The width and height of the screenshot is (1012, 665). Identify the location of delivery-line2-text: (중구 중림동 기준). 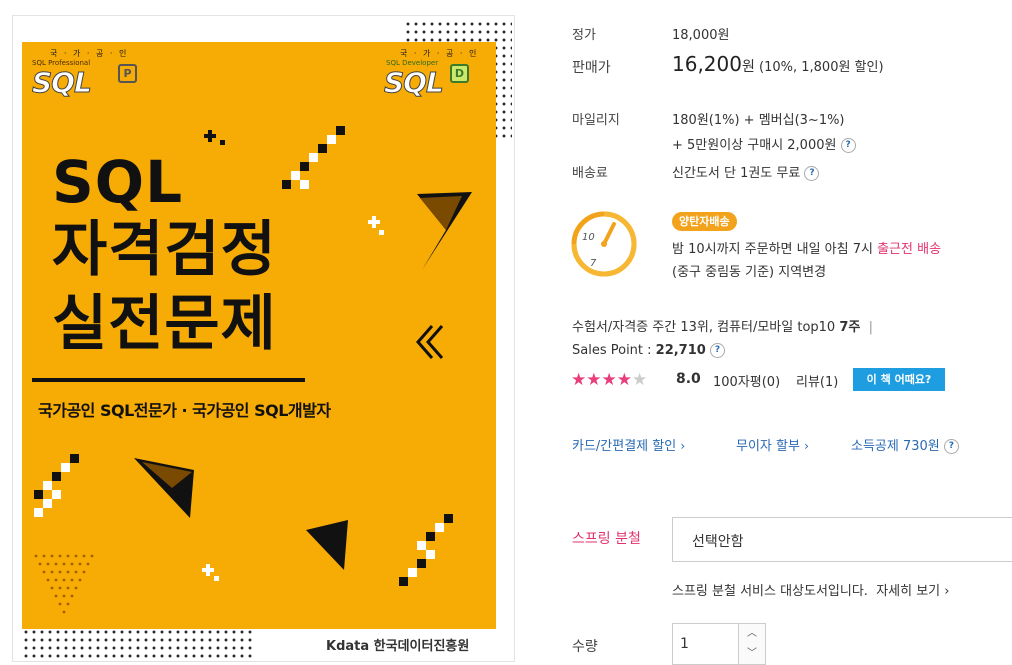
(725, 272).